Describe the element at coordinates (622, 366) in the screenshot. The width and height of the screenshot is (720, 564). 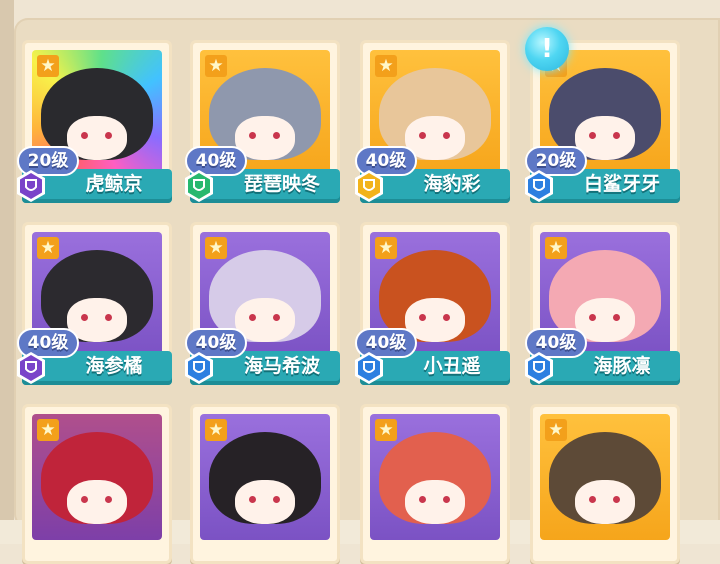
I see `character-name: 海豚凛` at that location.